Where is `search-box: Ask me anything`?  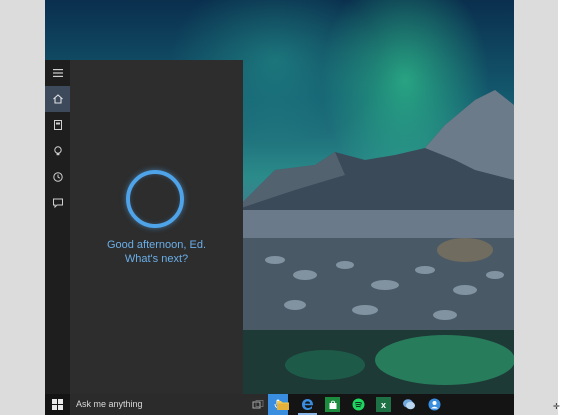
search-box: Ask me anything is located at coordinates (169, 404).